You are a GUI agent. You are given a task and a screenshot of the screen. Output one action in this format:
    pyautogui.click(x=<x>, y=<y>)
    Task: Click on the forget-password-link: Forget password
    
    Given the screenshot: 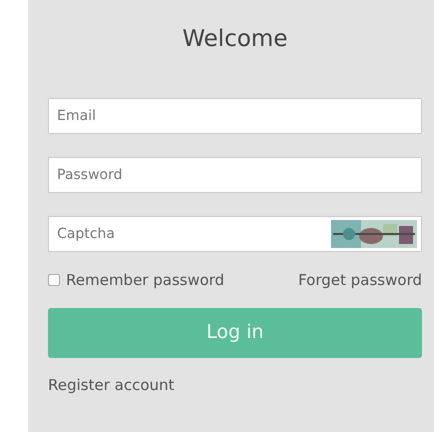 What is the action you would take?
    pyautogui.click(x=360, y=280)
    